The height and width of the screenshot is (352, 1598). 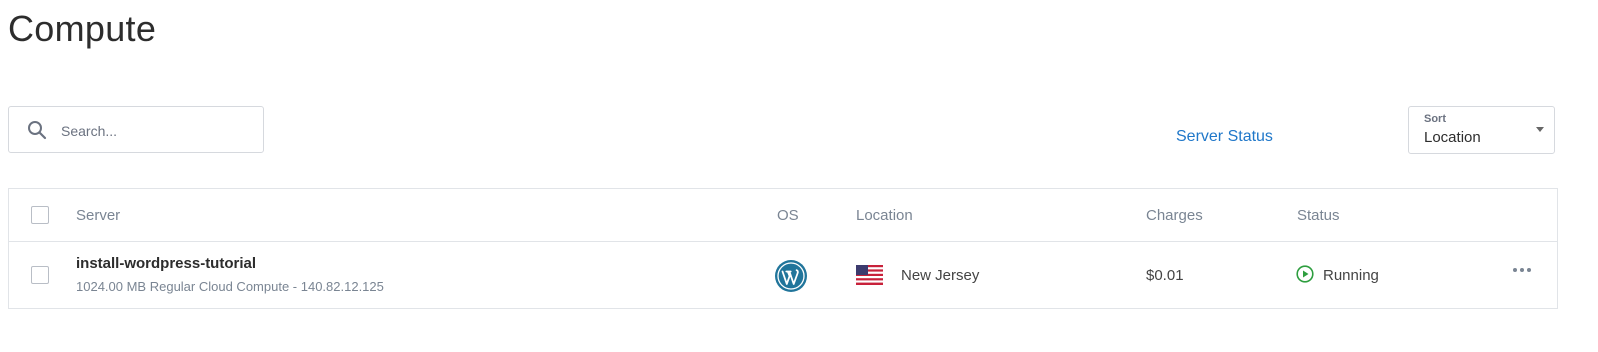 What do you see at coordinates (1452, 137) in the screenshot?
I see `sort-value: Location` at bounding box center [1452, 137].